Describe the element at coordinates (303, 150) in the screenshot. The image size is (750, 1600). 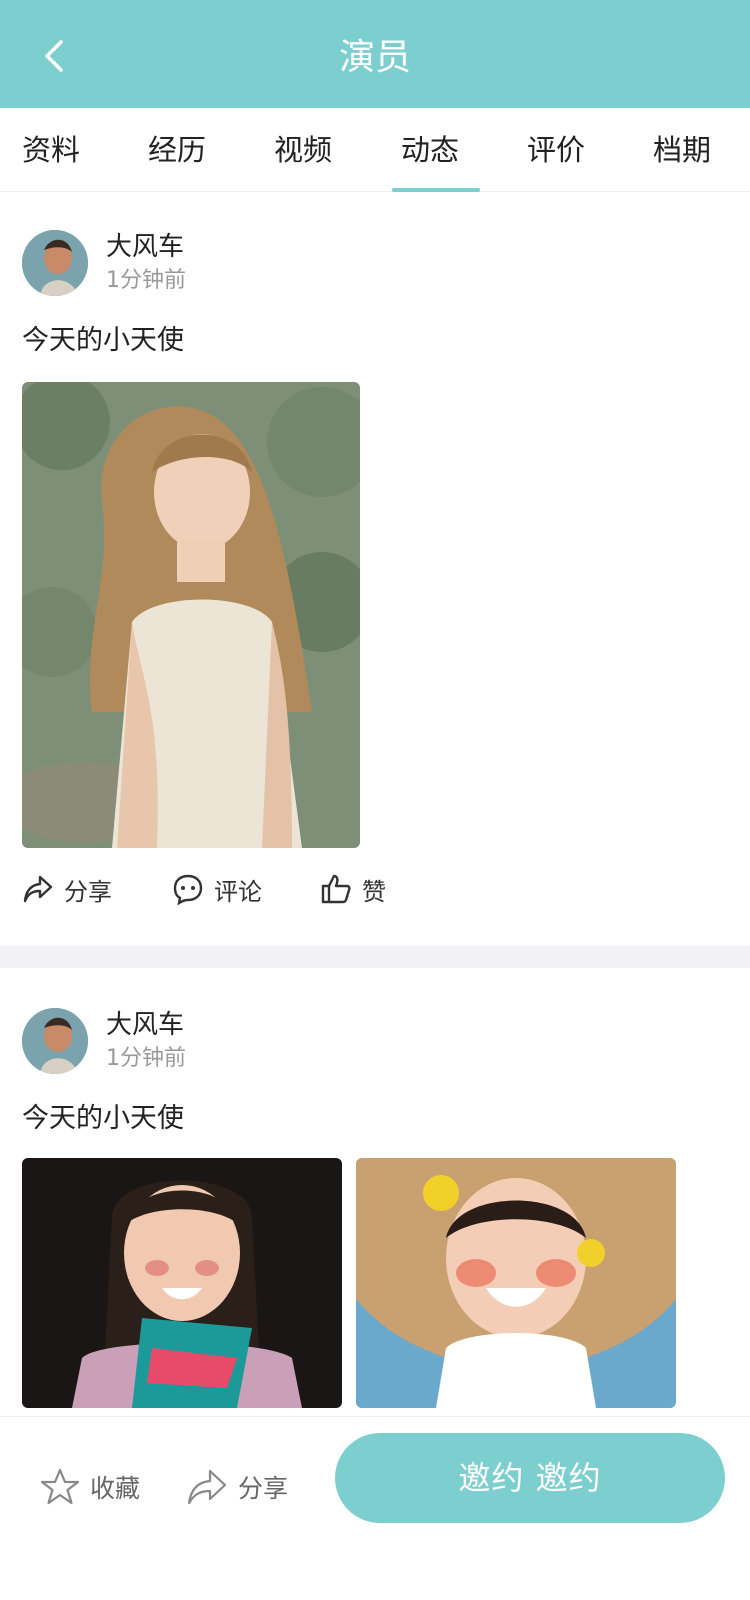
I see `tab-video: 视频` at that location.